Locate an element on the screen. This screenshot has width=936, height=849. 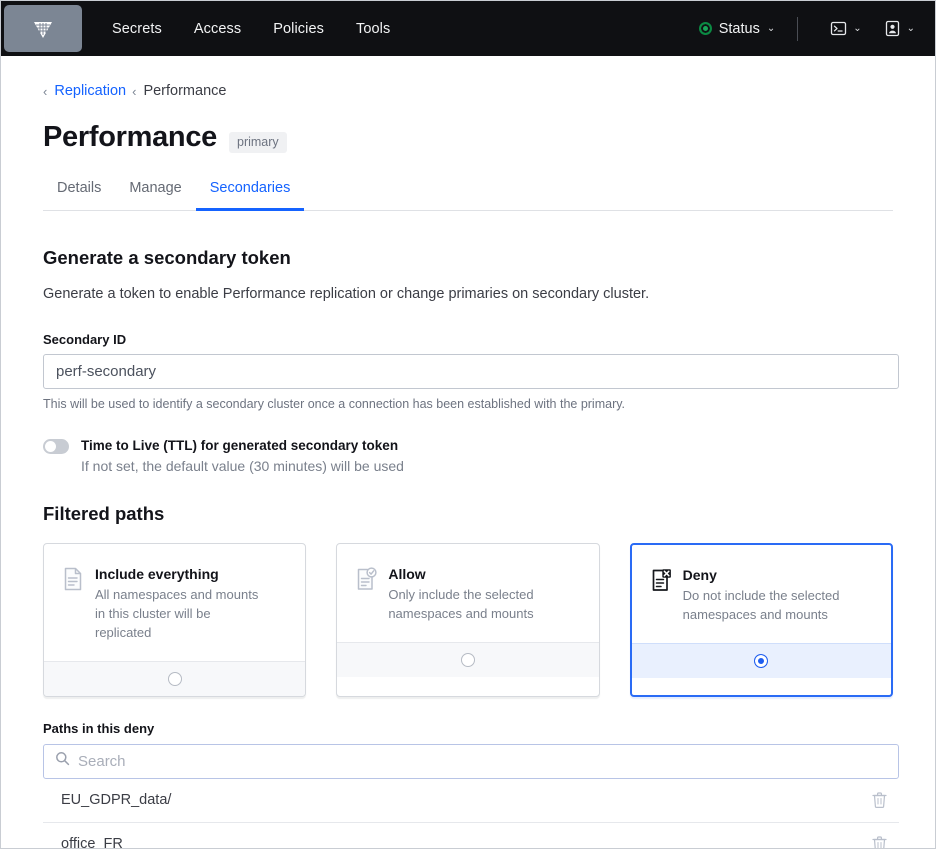
vault-logo-icon is located at coordinates (43, 28).